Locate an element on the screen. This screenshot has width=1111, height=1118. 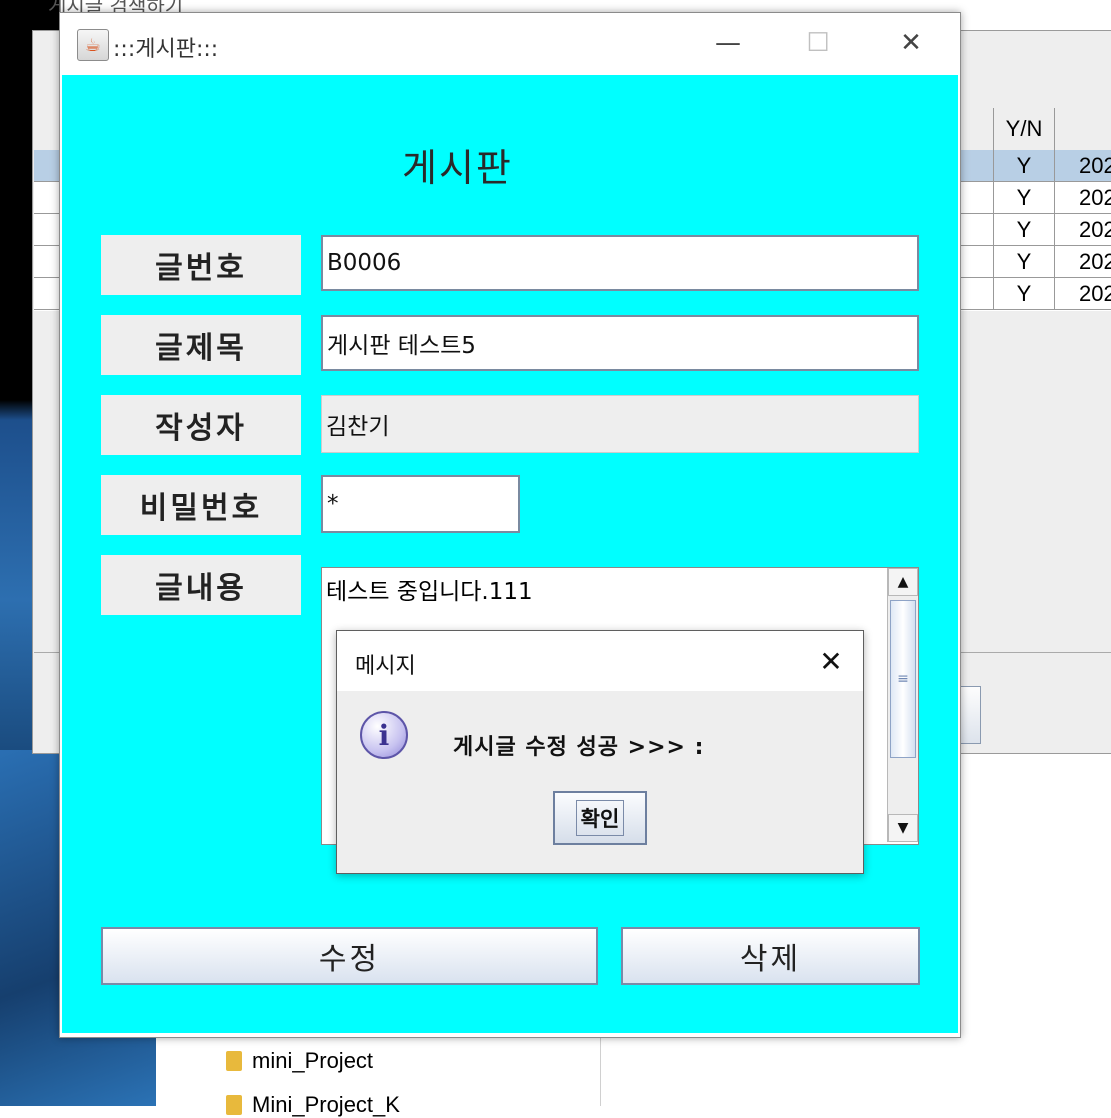
content-text: 테스트 중입니다.111 is located at coordinates (429, 592).